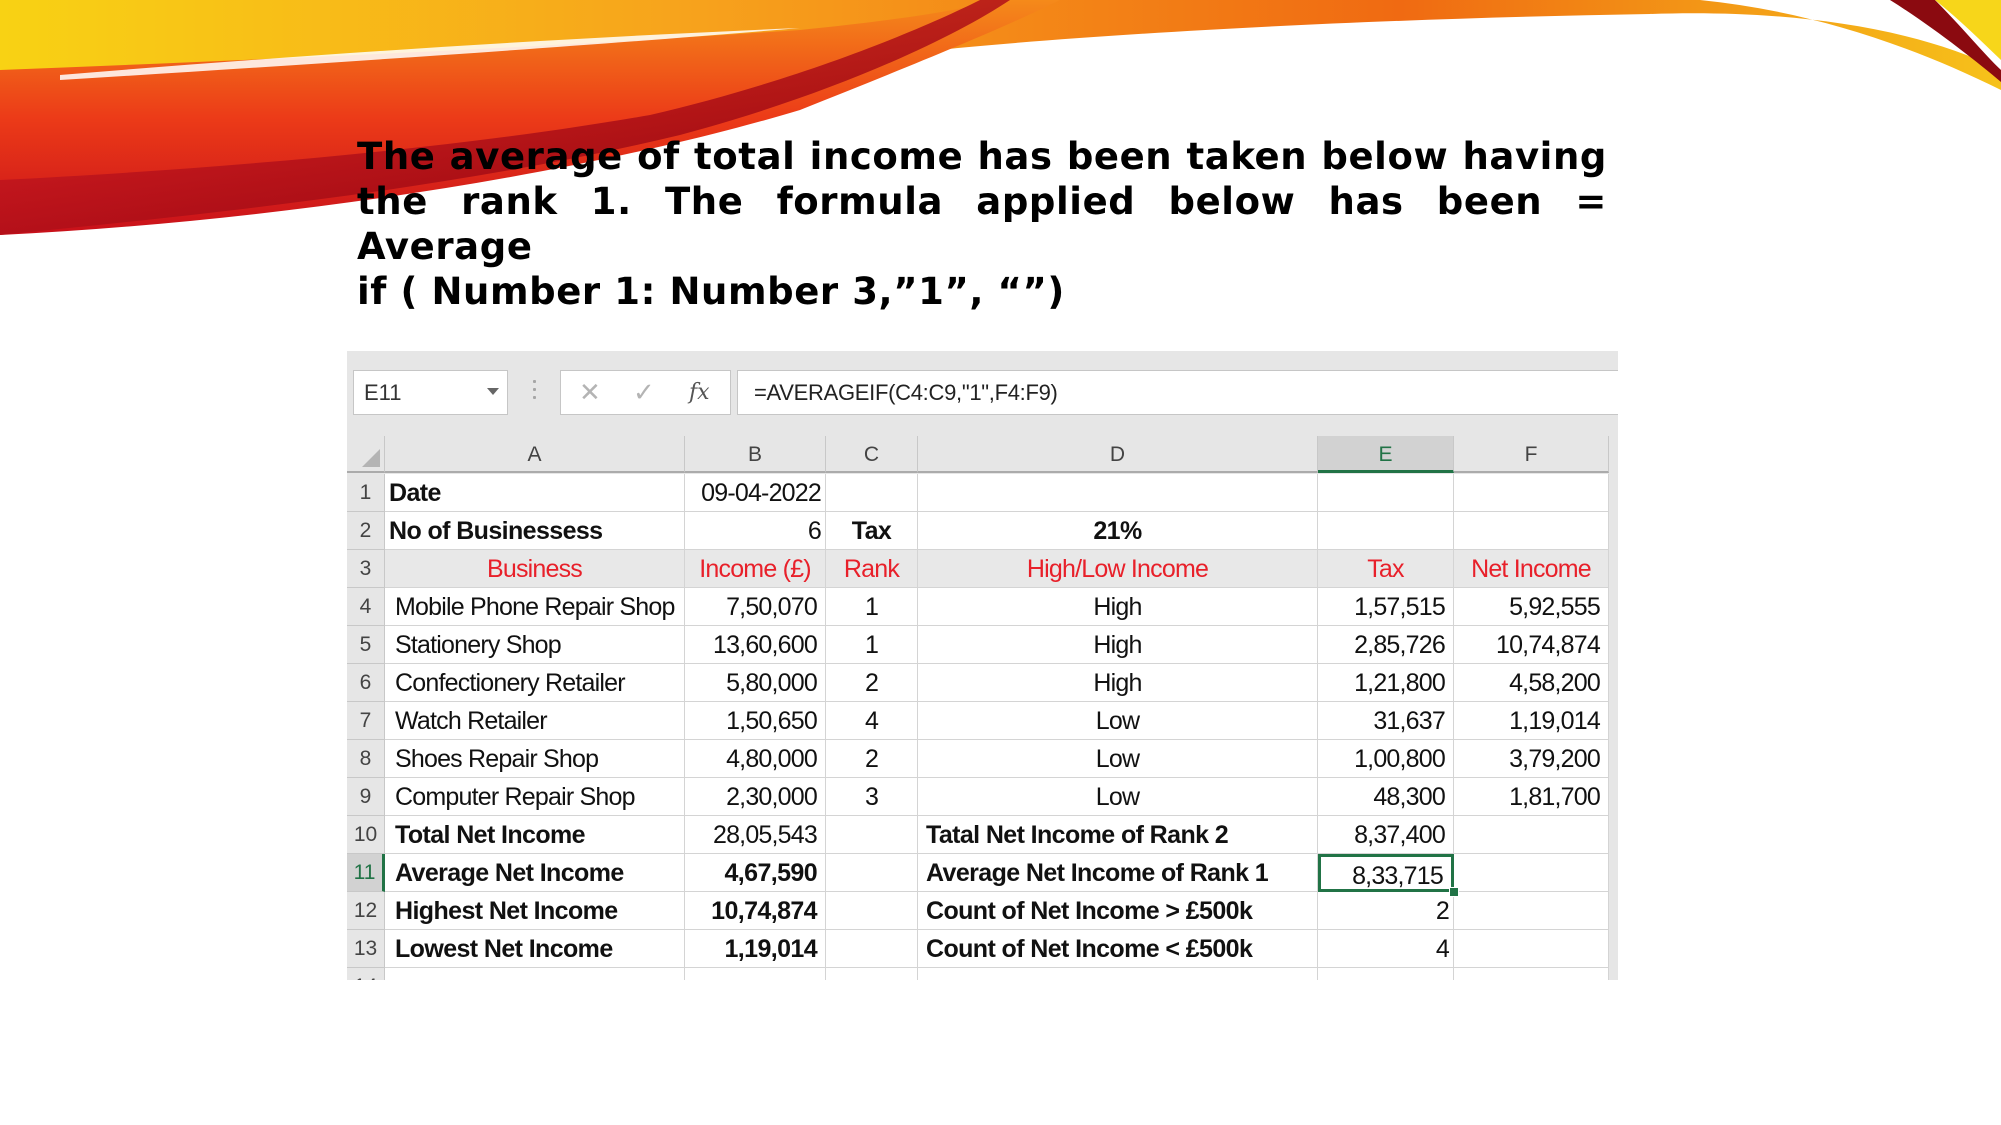 Image resolution: width=2001 pixels, height=1125 pixels. Describe the element at coordinates (872, 873) in the screenshot. I see `cell-c11` at that location.